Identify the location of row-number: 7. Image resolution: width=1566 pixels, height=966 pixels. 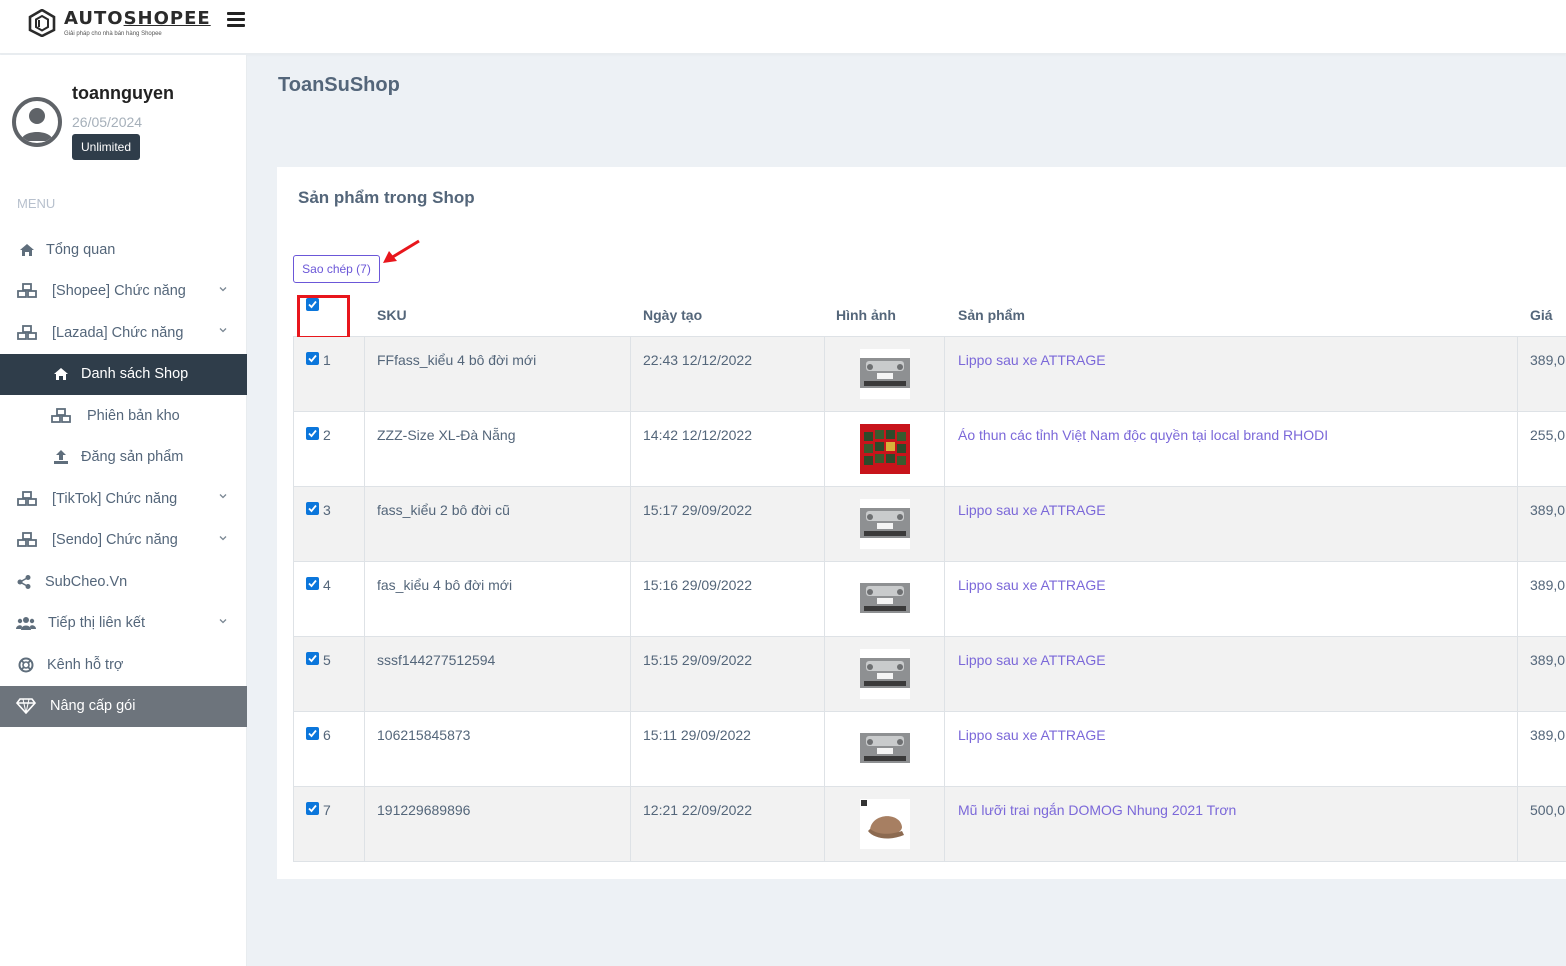
(327, 810).